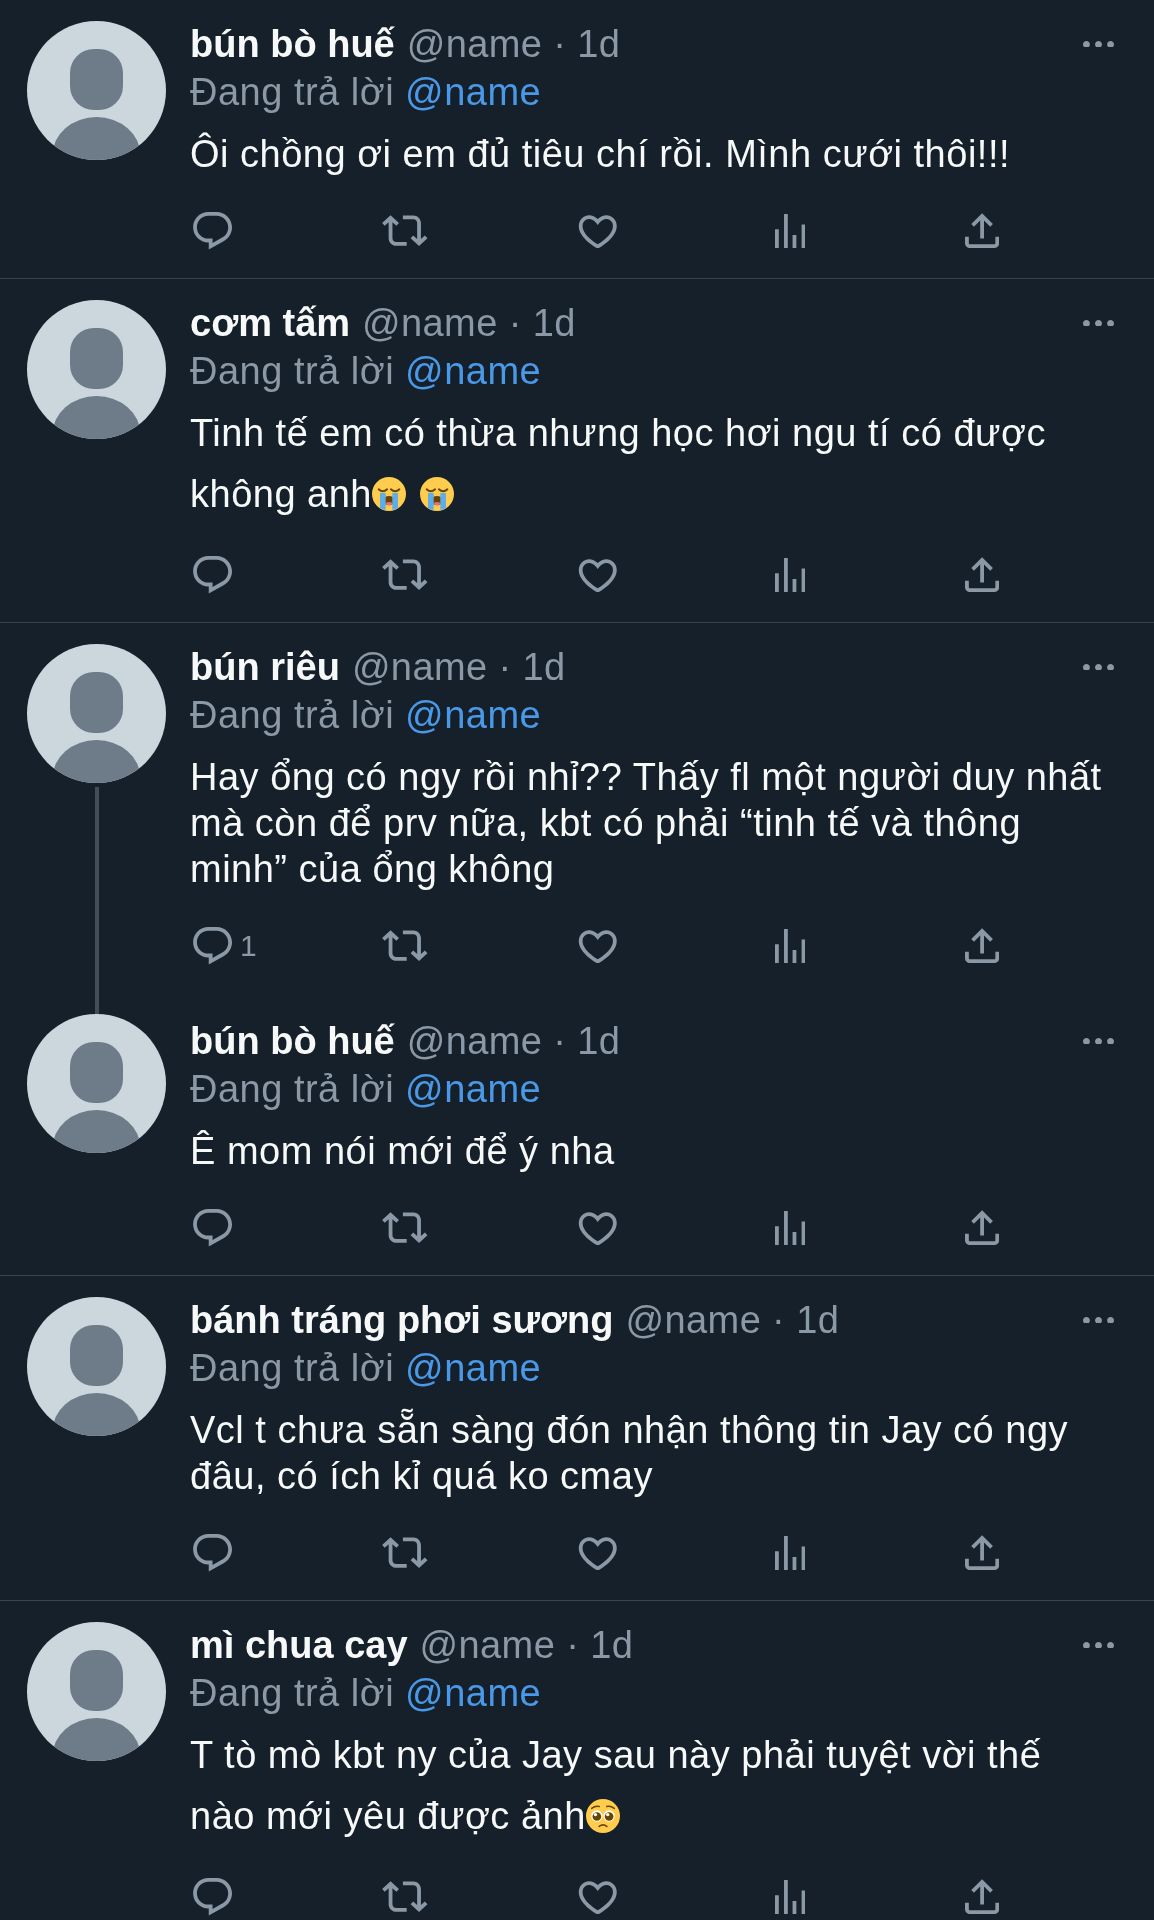  I want to click on tweet-text: Ê mom nói mới để ý nha, so click(403, 1151).